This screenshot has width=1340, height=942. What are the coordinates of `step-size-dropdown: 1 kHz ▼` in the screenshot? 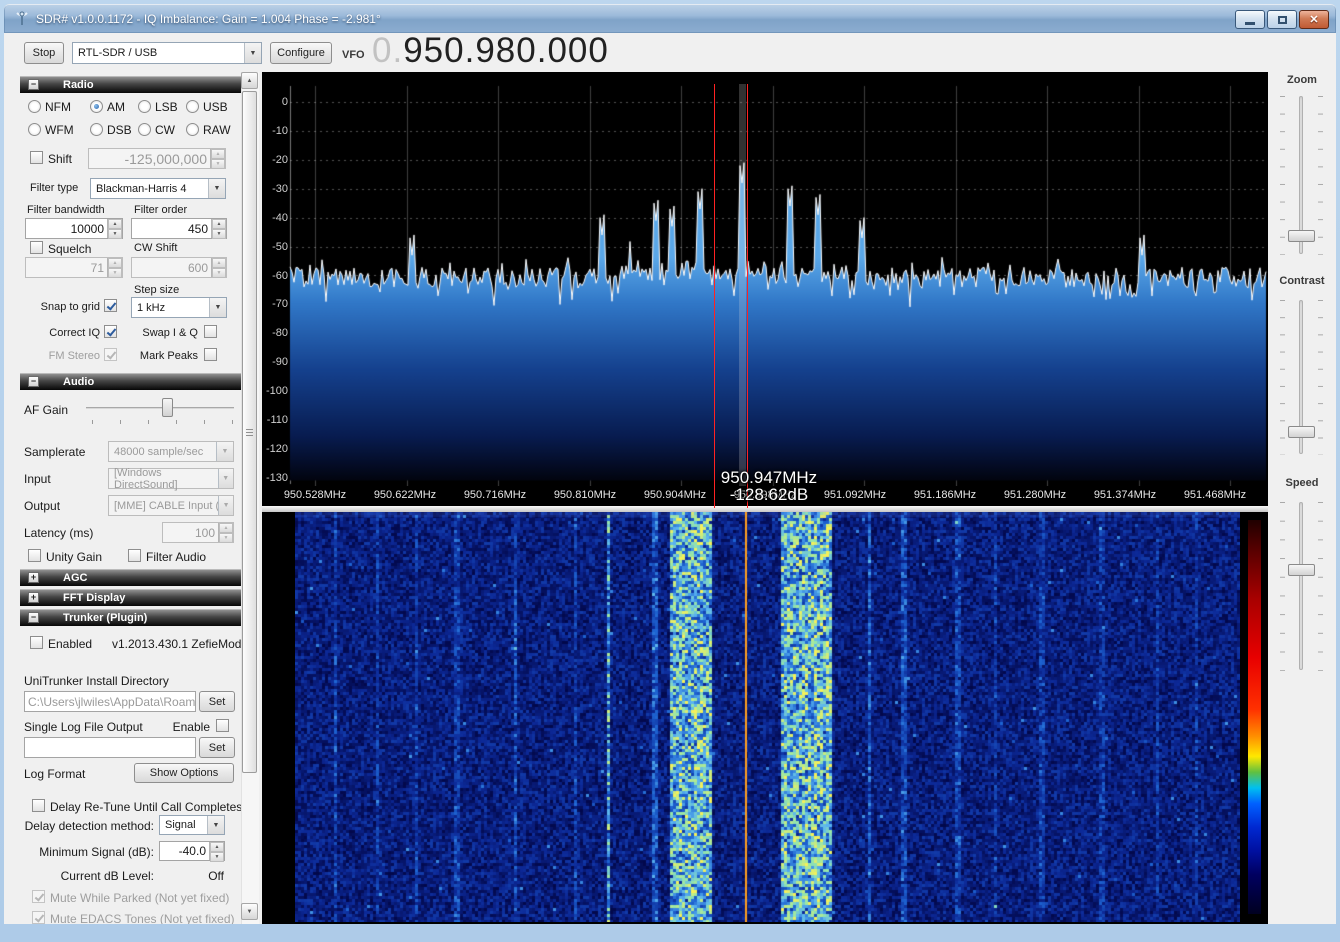 It's located at (179, 307).